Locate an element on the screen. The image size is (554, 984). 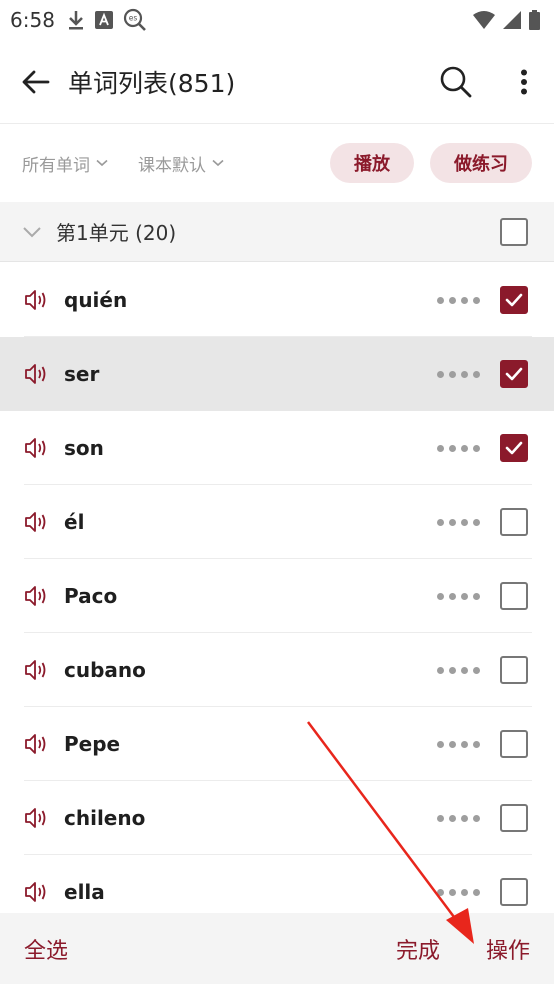
page-title: 单词列表(851) is located at coordinates (152, 83).